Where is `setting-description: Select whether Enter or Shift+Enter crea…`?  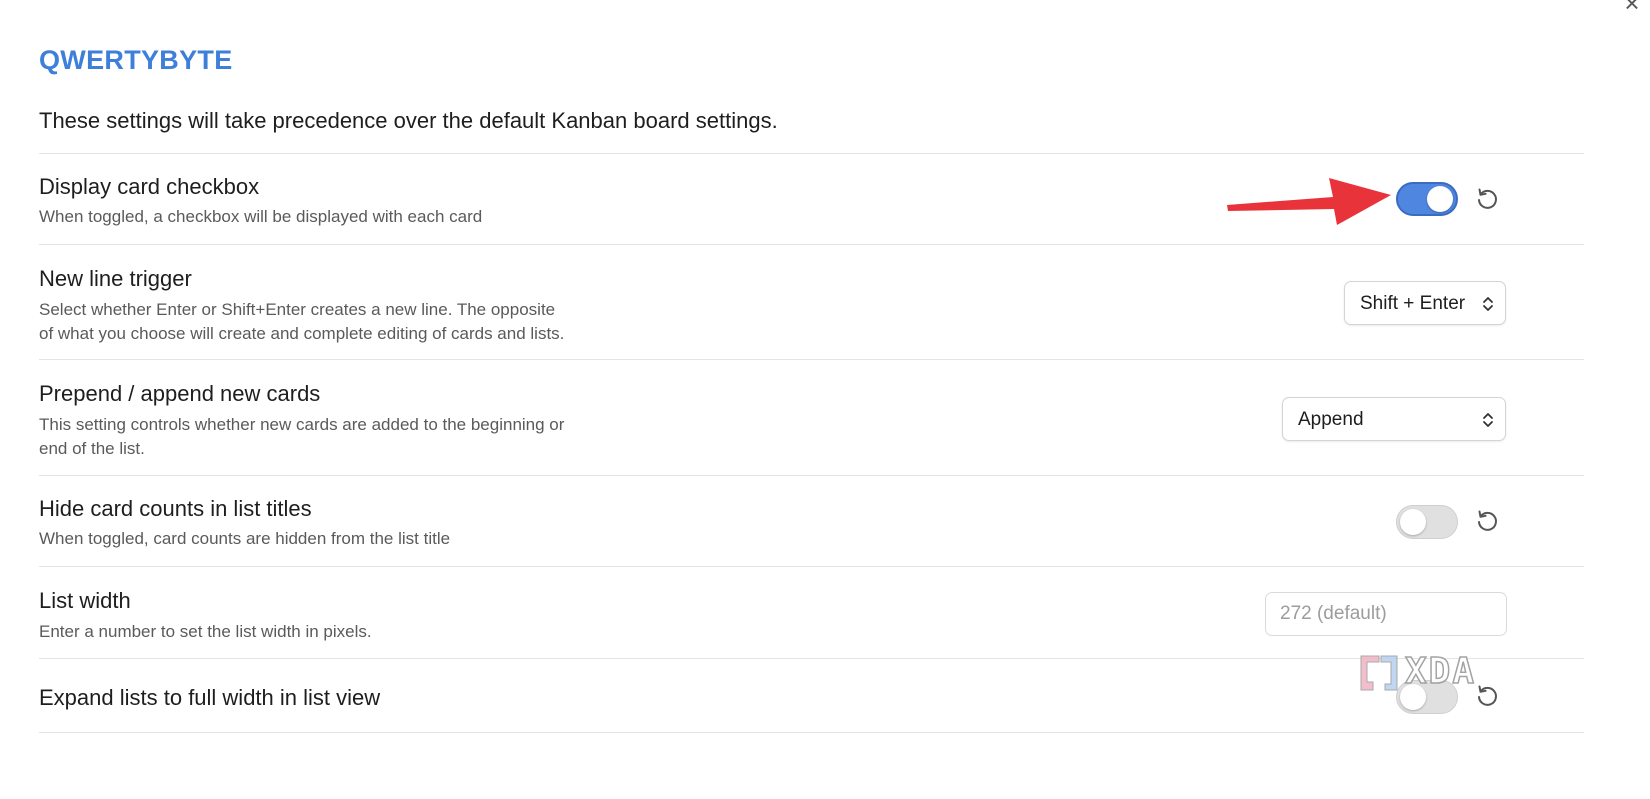
setting-description: Select whether Enter or Shift+Enter crea… is located at coordinates (369, 322).